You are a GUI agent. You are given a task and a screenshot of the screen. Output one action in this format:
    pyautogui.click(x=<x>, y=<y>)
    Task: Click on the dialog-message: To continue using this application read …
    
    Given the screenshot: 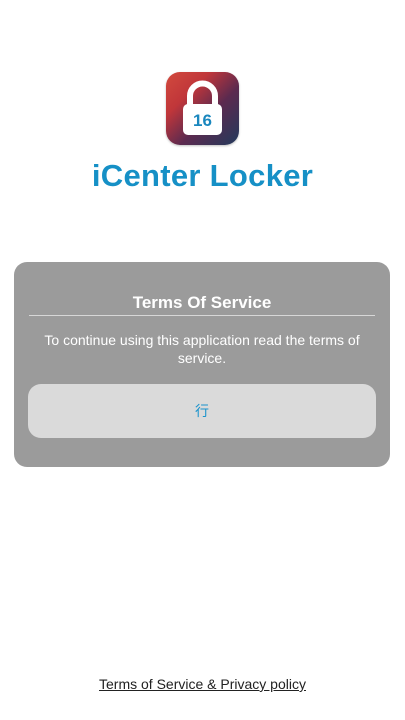 What is the action you would take?
    pyautogui.click(x=202, y=349)
    